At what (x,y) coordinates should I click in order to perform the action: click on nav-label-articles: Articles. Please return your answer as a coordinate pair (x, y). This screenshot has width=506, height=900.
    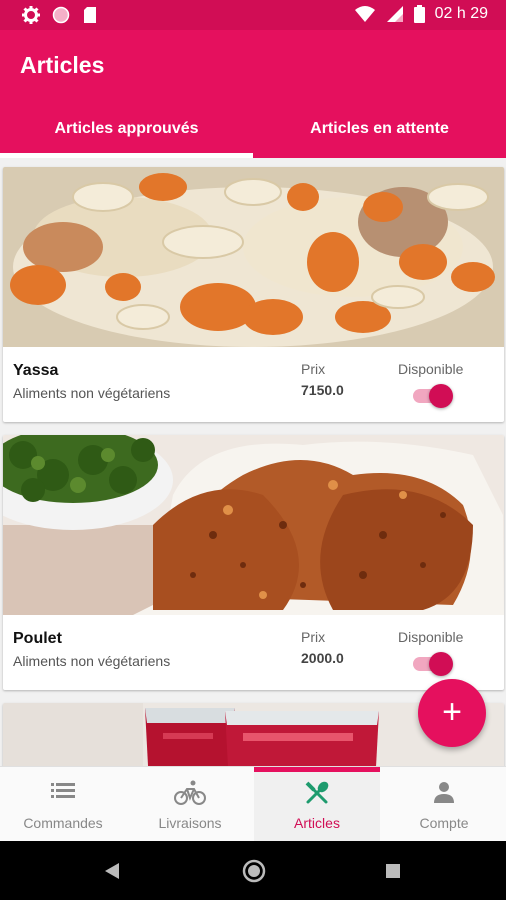
    Looking at the image, I should click on (317, 823).